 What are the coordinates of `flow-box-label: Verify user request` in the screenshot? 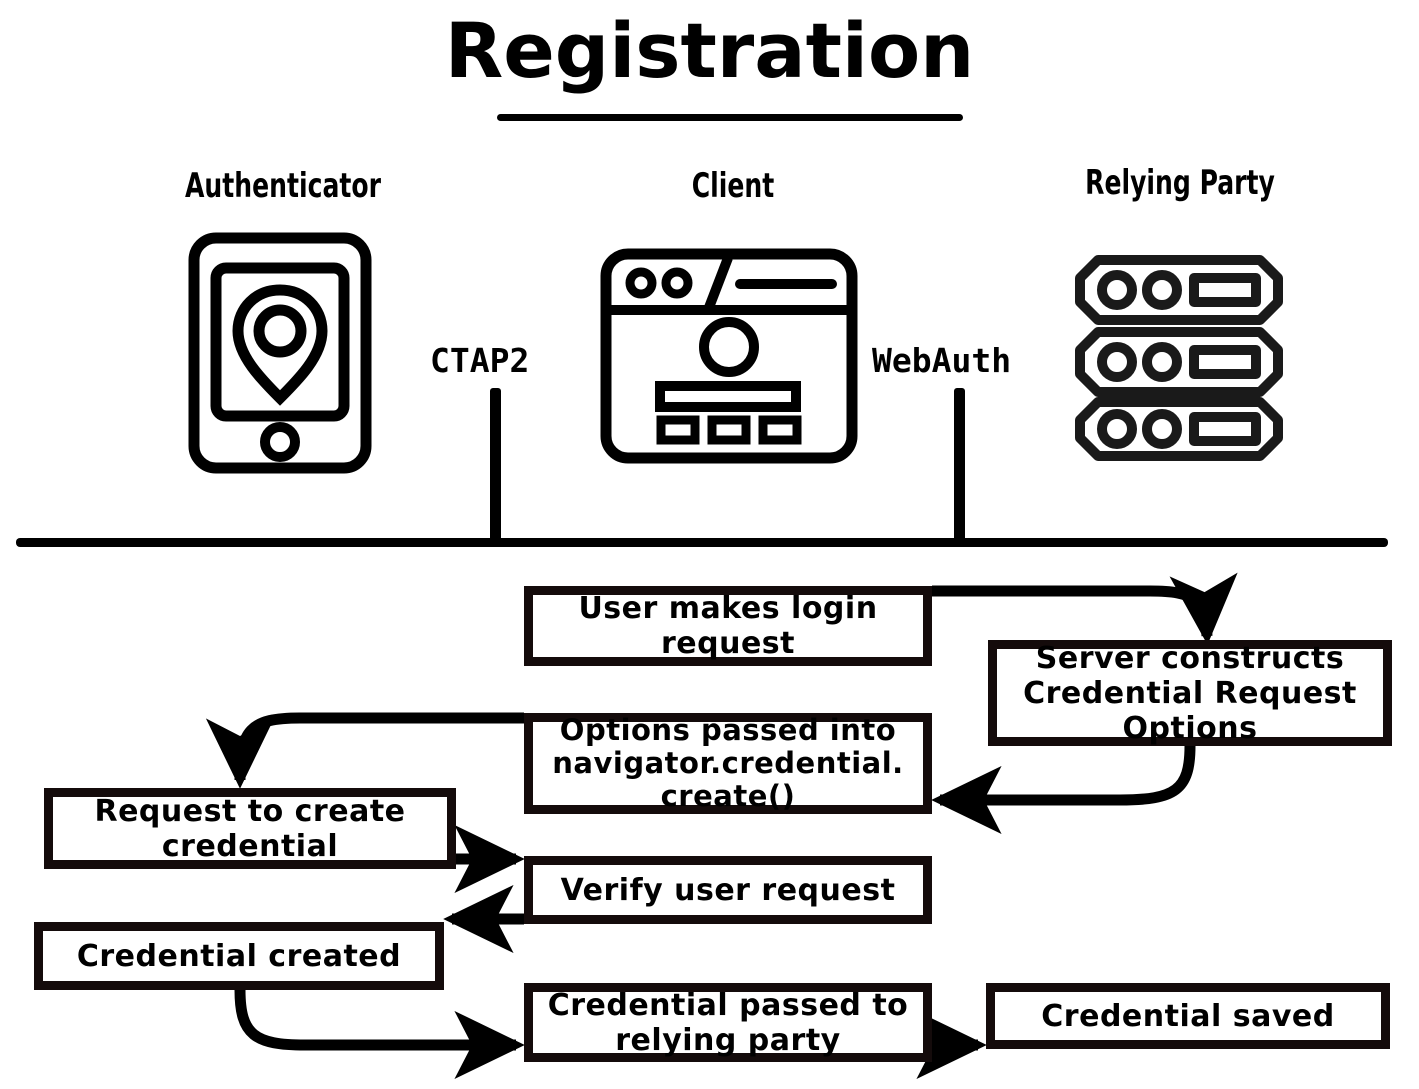 It's located at (728, 890).